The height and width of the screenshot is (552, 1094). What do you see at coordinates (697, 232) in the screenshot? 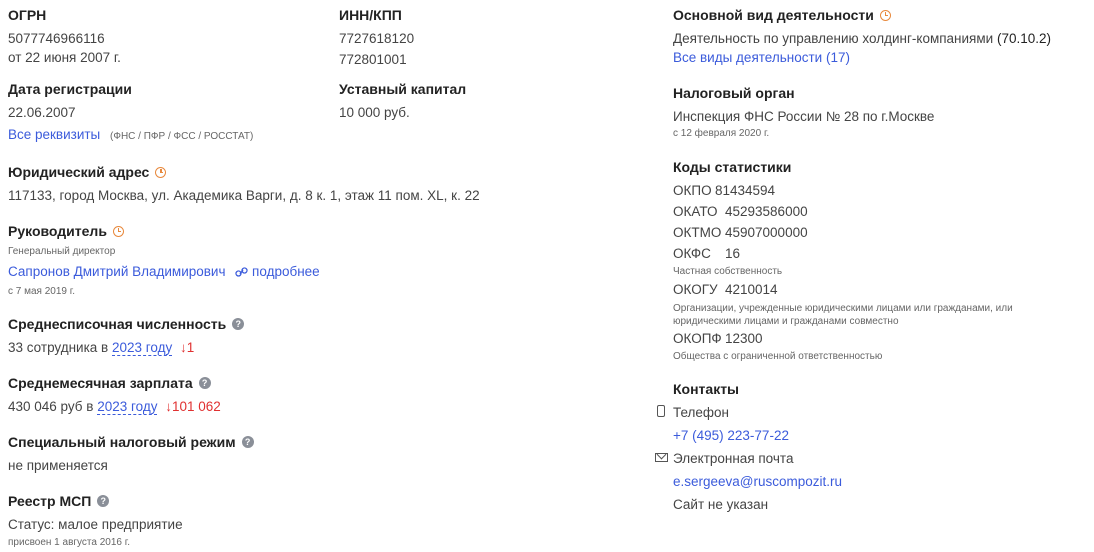
I see `stat-name: ОКТМО` at bounding box center [697, 232].